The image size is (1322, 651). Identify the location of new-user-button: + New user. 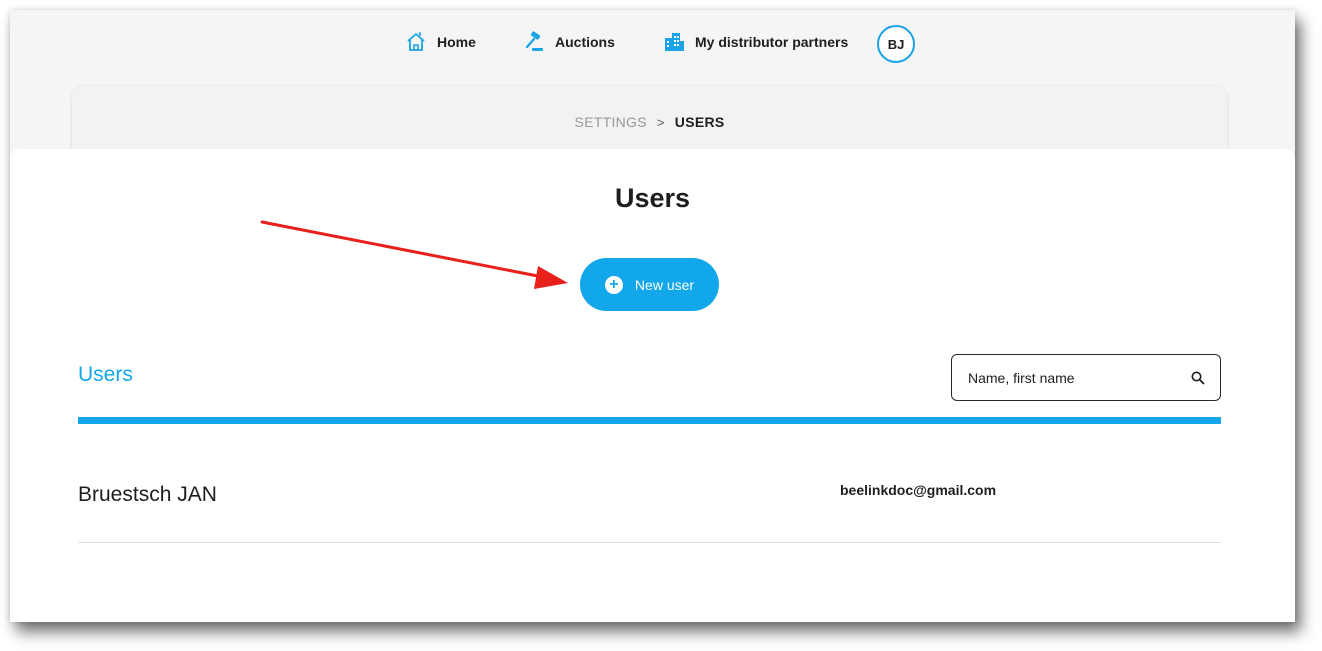
(649, 284).